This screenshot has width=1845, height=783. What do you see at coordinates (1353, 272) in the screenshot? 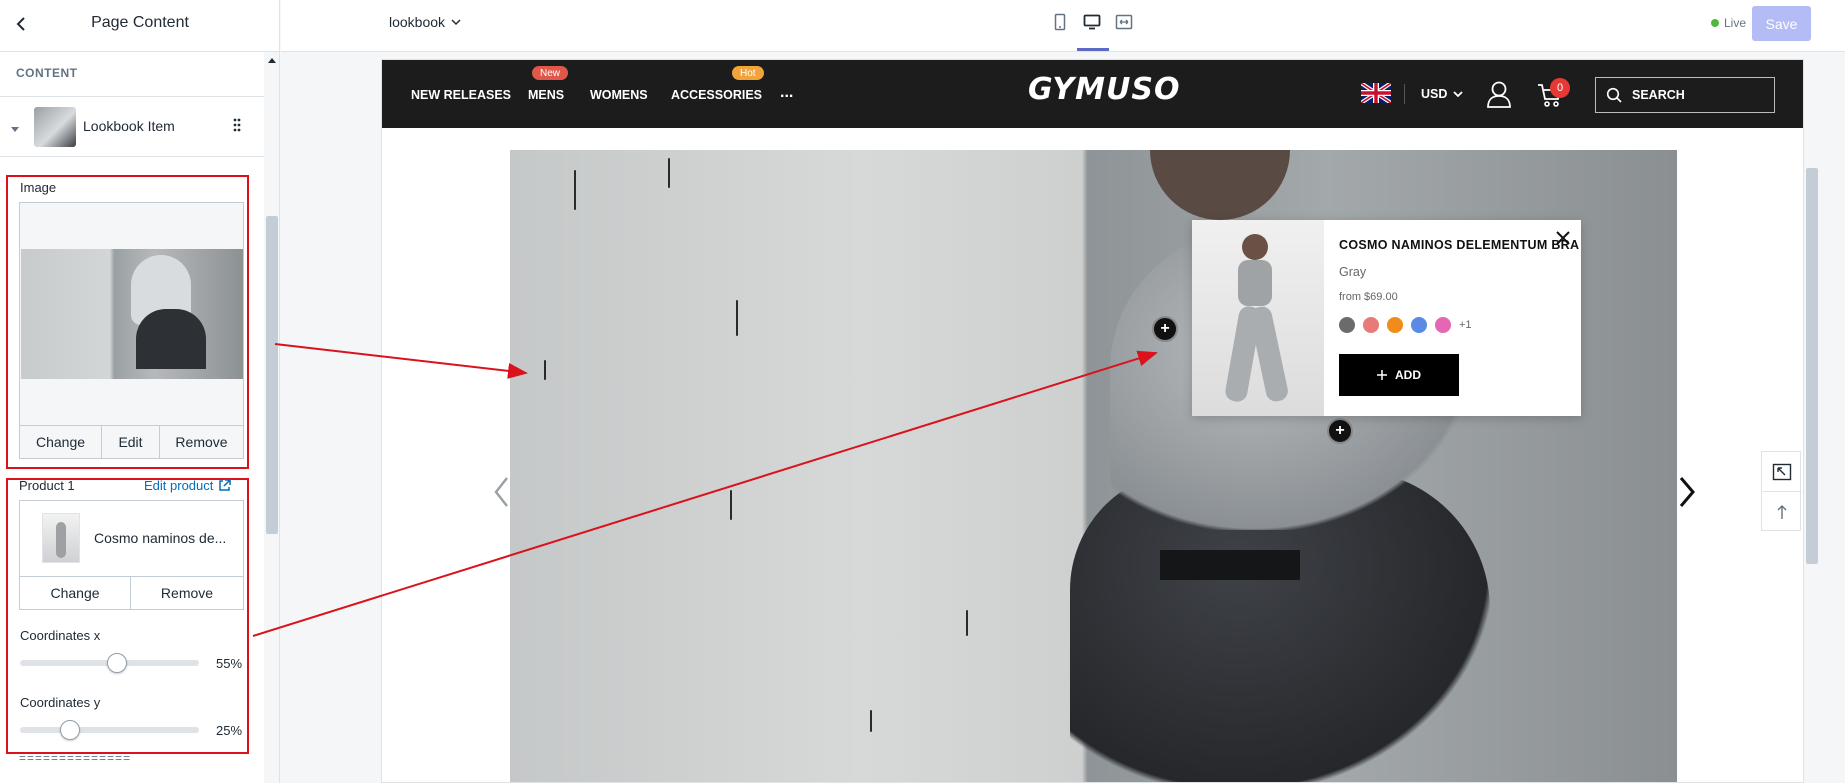
I see `popup-variant: Gray` at bounding box center [1353, 272].